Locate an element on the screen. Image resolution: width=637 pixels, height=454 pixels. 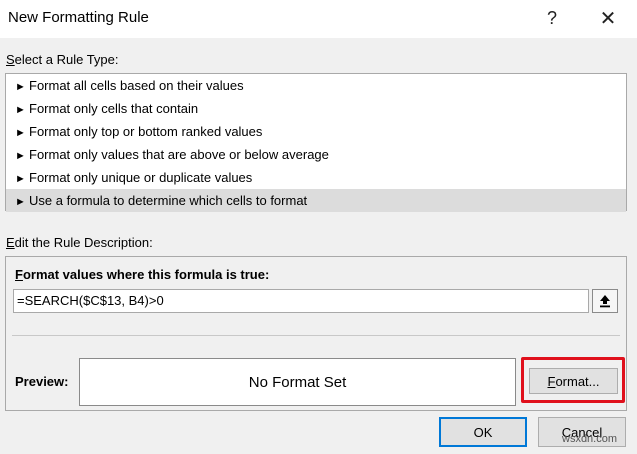
watermark: wsxdn.com is located at coordinates (590, 439).